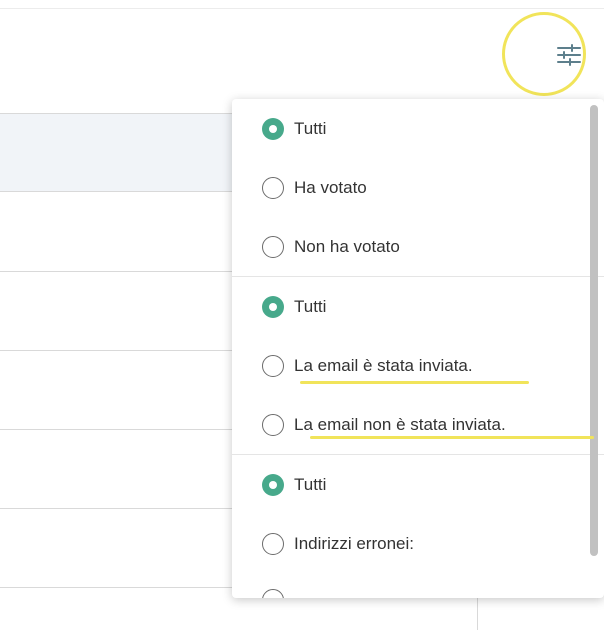 The width and height of the screenshot is (604, 630). What do you see at coordinates (418, 306) in the screenshot?
I see `option-email-all: Tutti` at bounding box center [418, 306].